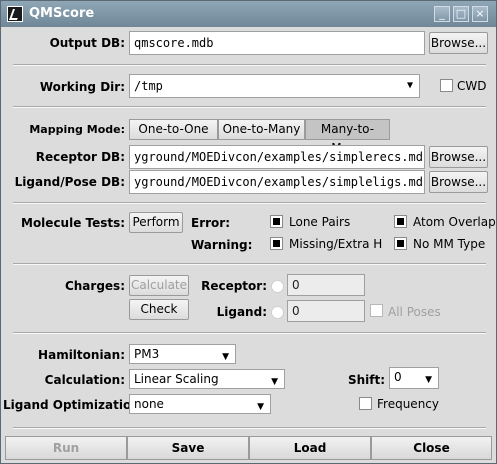 Image resolution: width=497 pixels, height=464 pixels. What do you see at coordinates (94, 286) in the screenshot?
I see `charges-label: Charges:` at bounding box center [94, 286].